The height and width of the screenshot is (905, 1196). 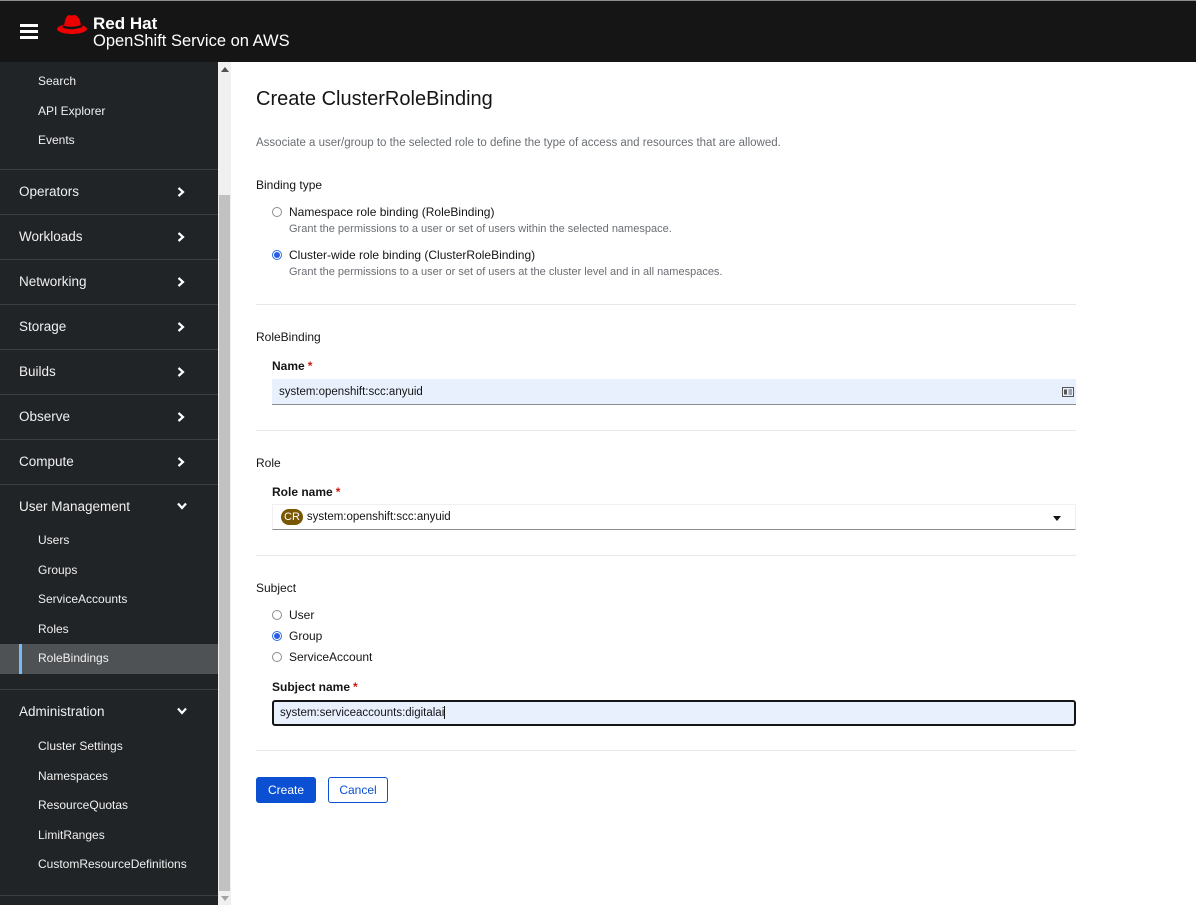 What do you see at coordinates (358, 790) in the screenshot?
I see `cancel-button: Cancel` at bounding box center [358, 790].